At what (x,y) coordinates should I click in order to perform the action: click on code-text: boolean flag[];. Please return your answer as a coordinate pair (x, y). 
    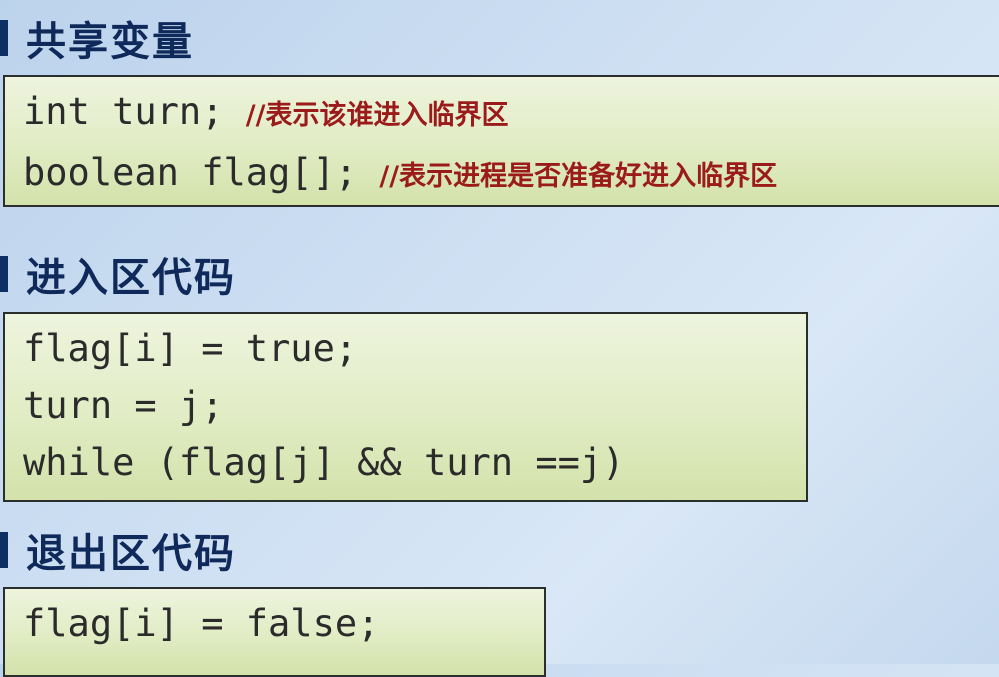
    Looking at the image, I should click on (190, 172).